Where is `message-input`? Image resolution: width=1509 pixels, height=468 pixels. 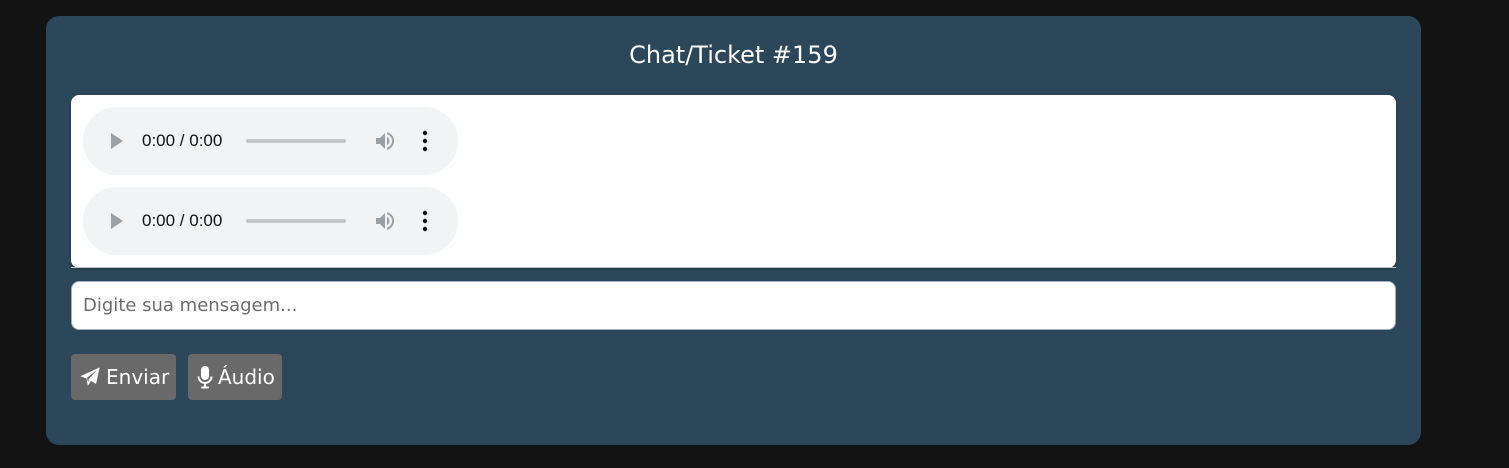
message-input is located at coordinates (733, 305).